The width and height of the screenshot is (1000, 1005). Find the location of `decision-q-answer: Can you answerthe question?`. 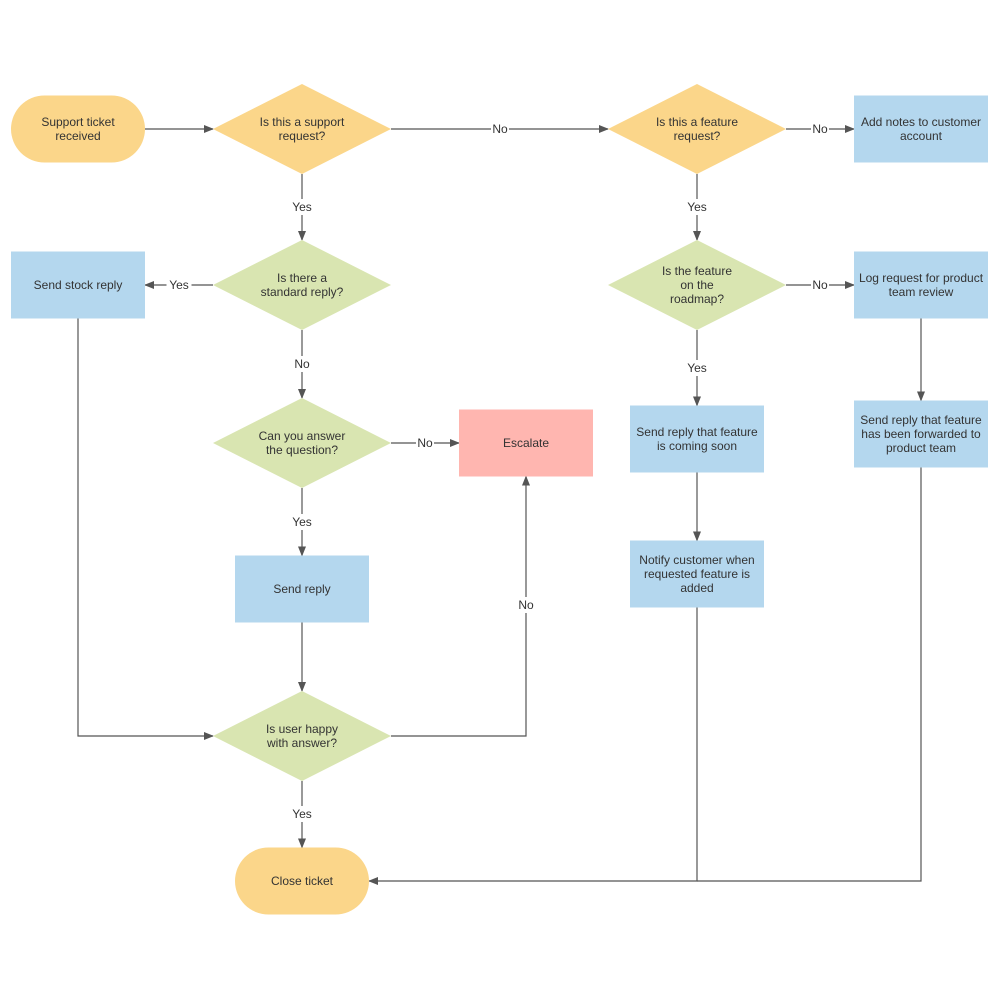

decision-q-answer: Can you answerthe question? is located at coordinates (302, 443).